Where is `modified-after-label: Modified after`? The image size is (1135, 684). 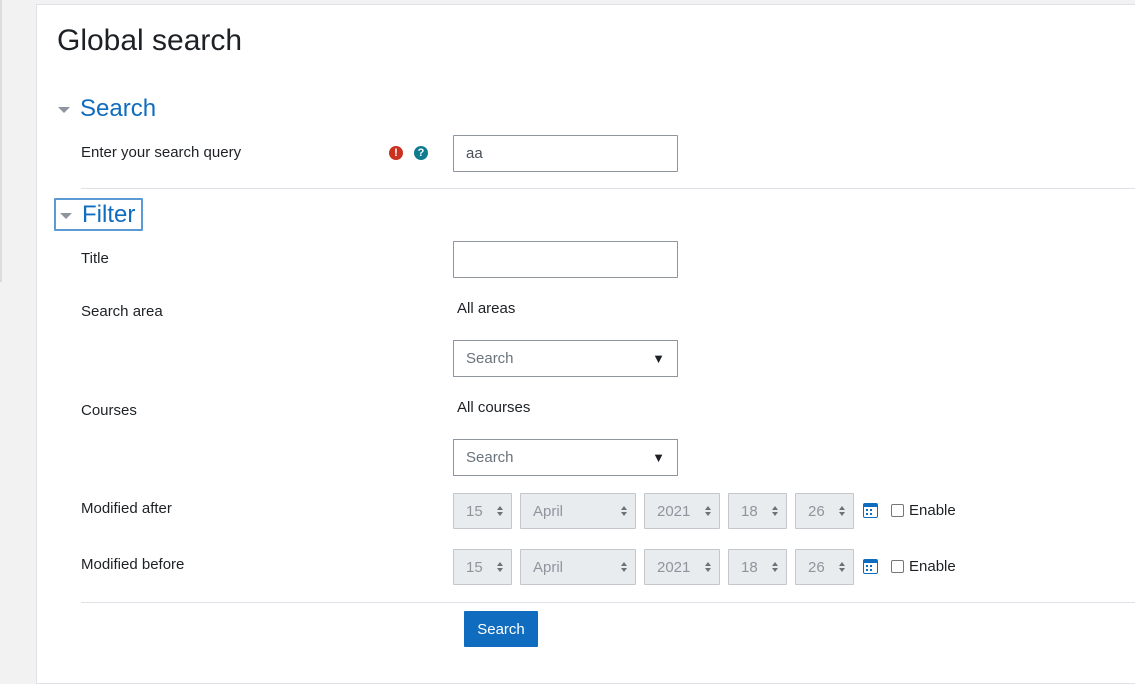
modified-after-label: Modified after is located at coordinates (126, 508).